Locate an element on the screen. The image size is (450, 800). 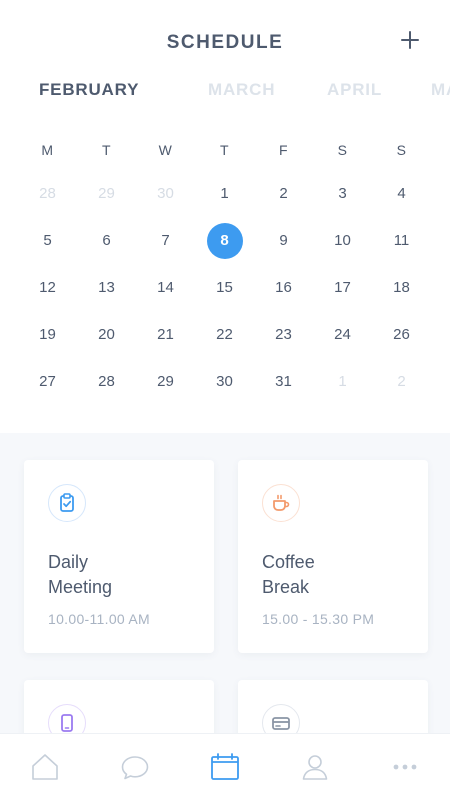
more-icon is located at coordinates (405, 767).